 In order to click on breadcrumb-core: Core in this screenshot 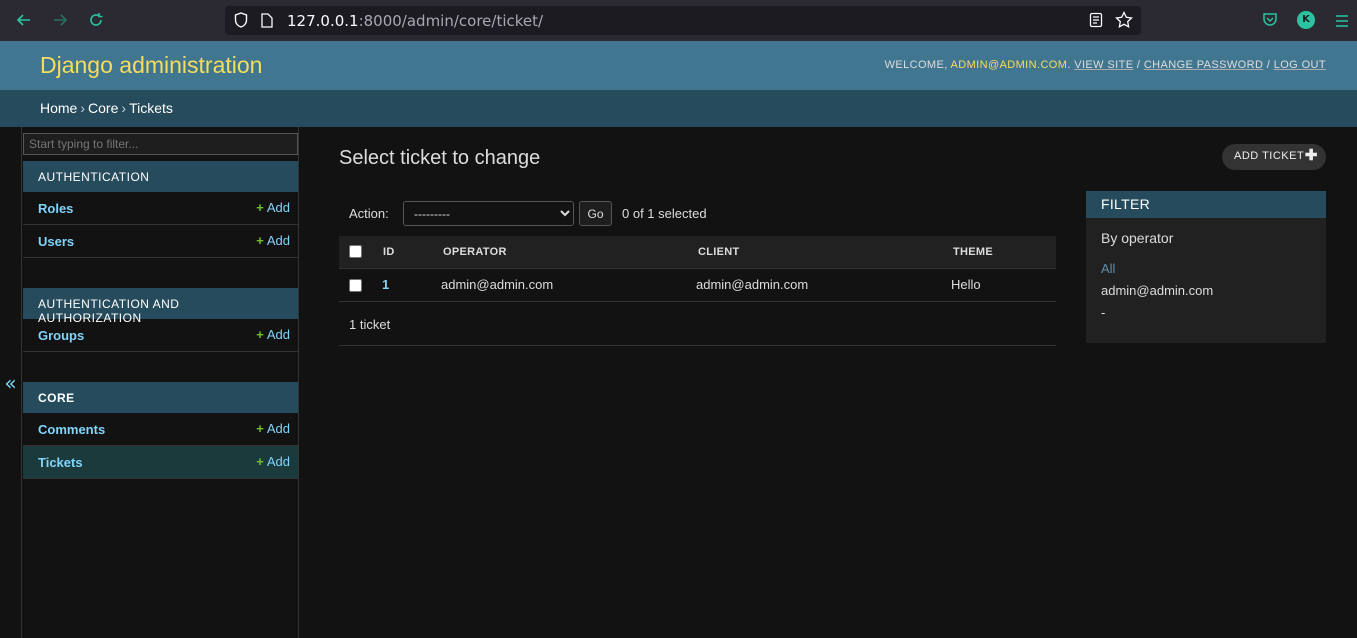, I will do `click(103, 108)`.